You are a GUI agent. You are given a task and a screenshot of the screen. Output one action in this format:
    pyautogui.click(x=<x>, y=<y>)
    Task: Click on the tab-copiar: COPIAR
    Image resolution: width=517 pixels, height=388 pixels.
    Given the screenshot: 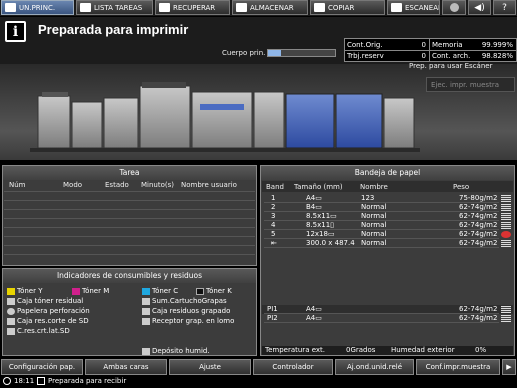 What is the action you would take?
    pyautogui.click(x=347, y=7)
    